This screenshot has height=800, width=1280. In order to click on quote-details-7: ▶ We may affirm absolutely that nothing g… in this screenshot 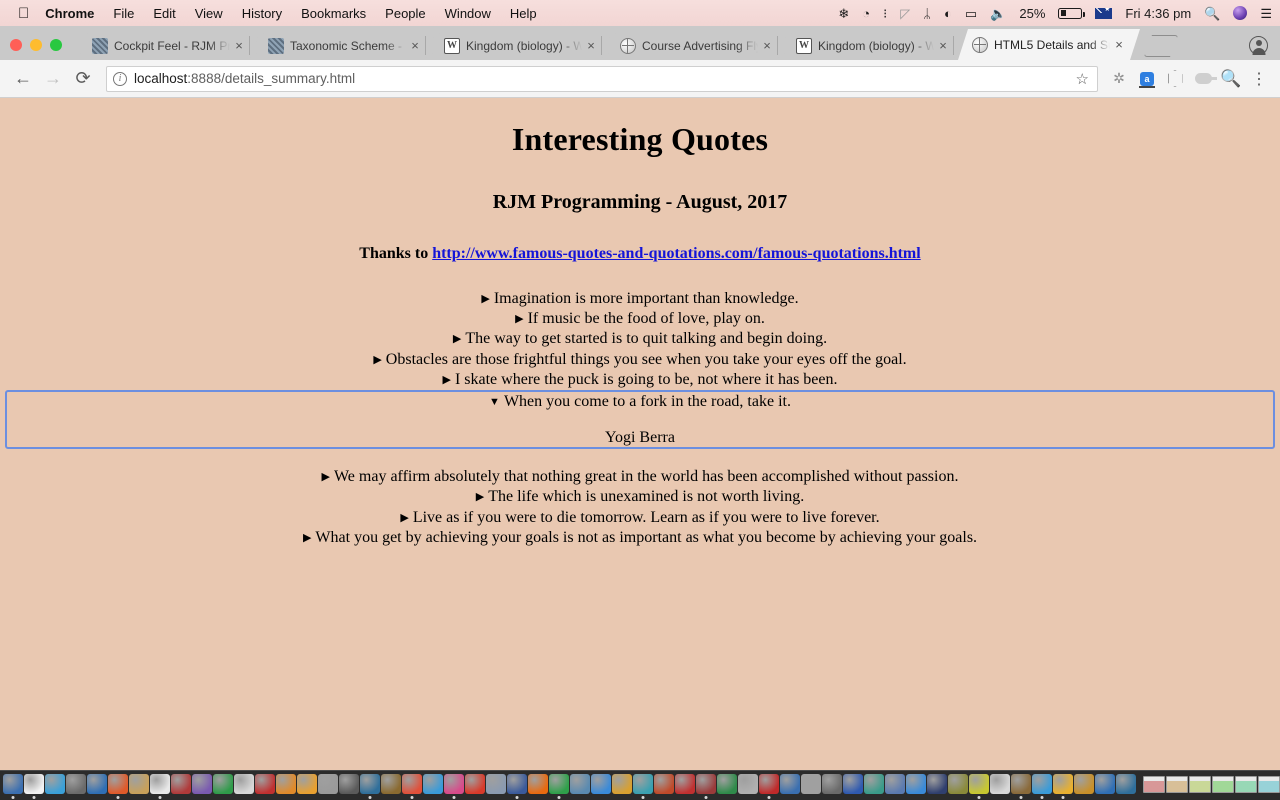, I will do `click(640, 477)`.